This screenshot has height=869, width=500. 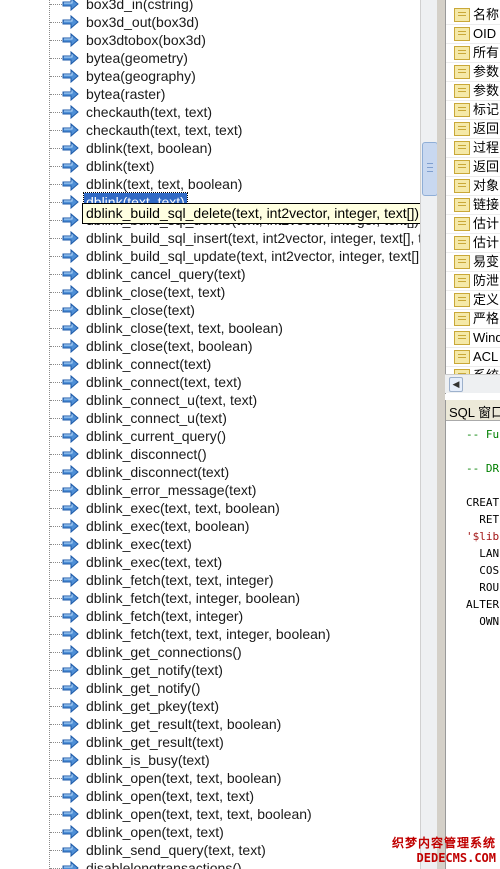 I want to click on tree-item: dblink_connect(text), so click(x=210, y=364).